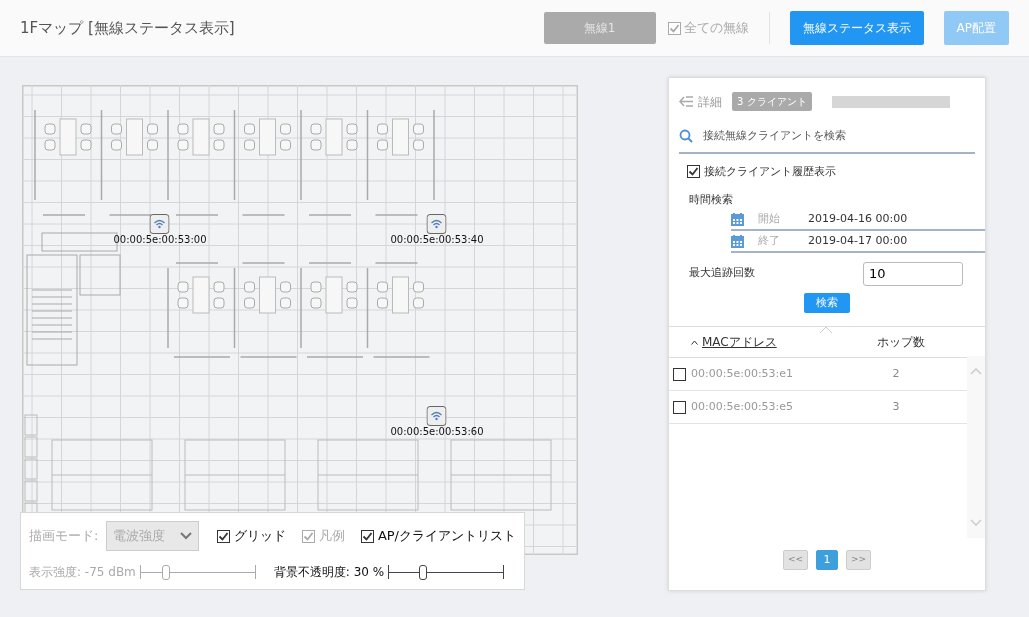  What do you see at coordinates (329, 572) in the screenshot?
I see `slider-label: 背景不透明度: 30 %` at bounding box center [329, 572].